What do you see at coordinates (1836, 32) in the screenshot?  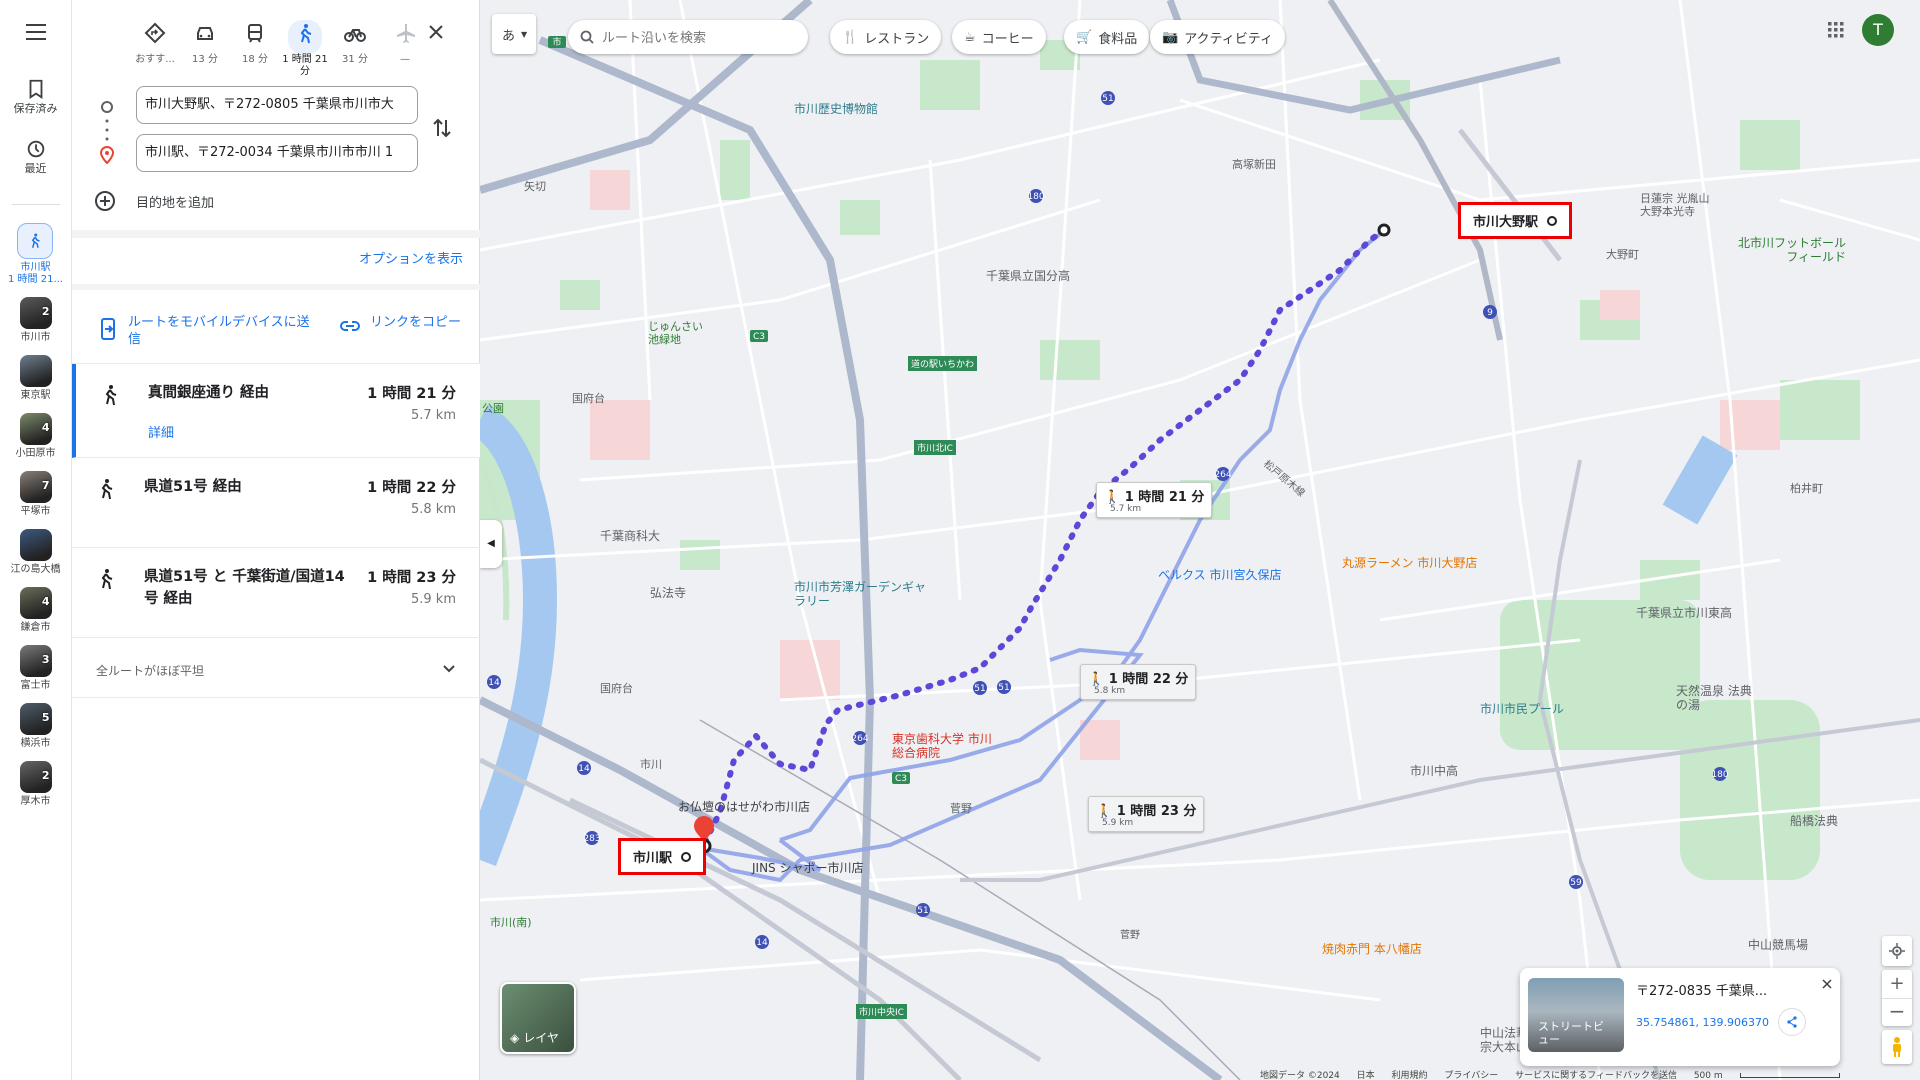 I see `apps-grid-button` at bounding box center [1836, 32].